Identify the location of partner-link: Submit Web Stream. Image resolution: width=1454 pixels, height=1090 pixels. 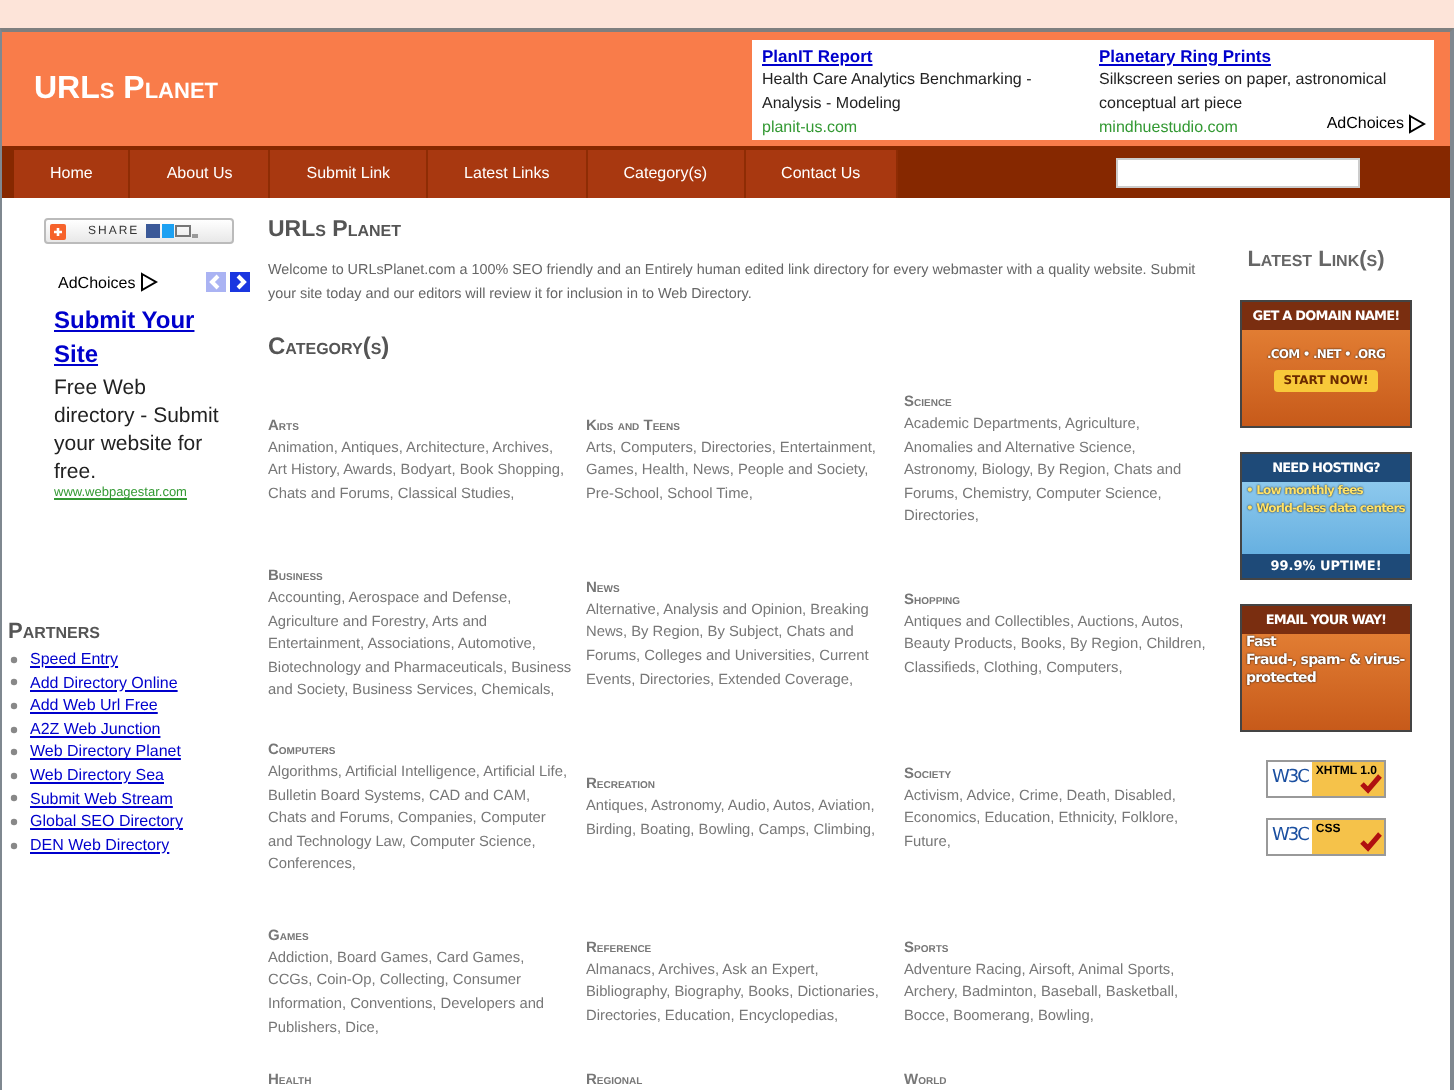
(101, 799).